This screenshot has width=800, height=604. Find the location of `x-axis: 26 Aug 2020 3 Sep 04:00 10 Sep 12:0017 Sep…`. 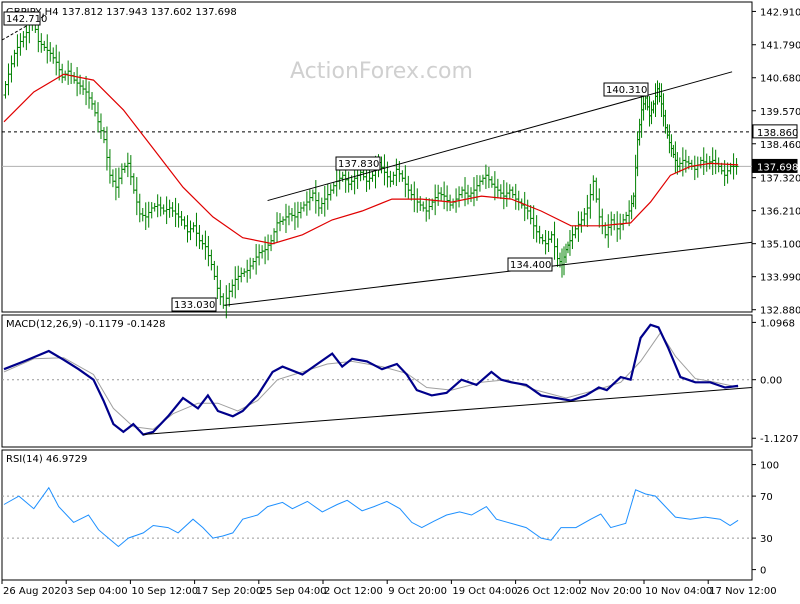

x-axis: 26 Aug 2020 3 Sep 04:00 10 Sep 12:0017 Sep… is located at coordinates (389, 588).